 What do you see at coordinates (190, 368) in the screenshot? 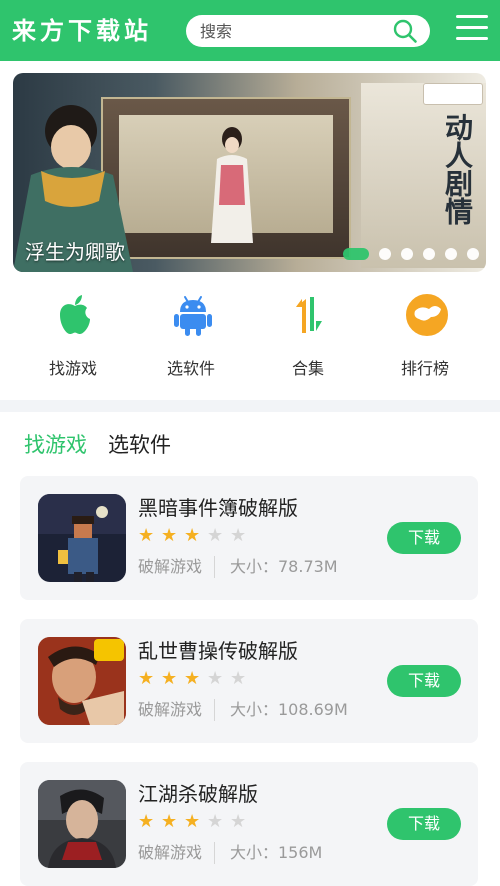
I see `quick-entry-label: 选软件` at bounding box center [190, 368].